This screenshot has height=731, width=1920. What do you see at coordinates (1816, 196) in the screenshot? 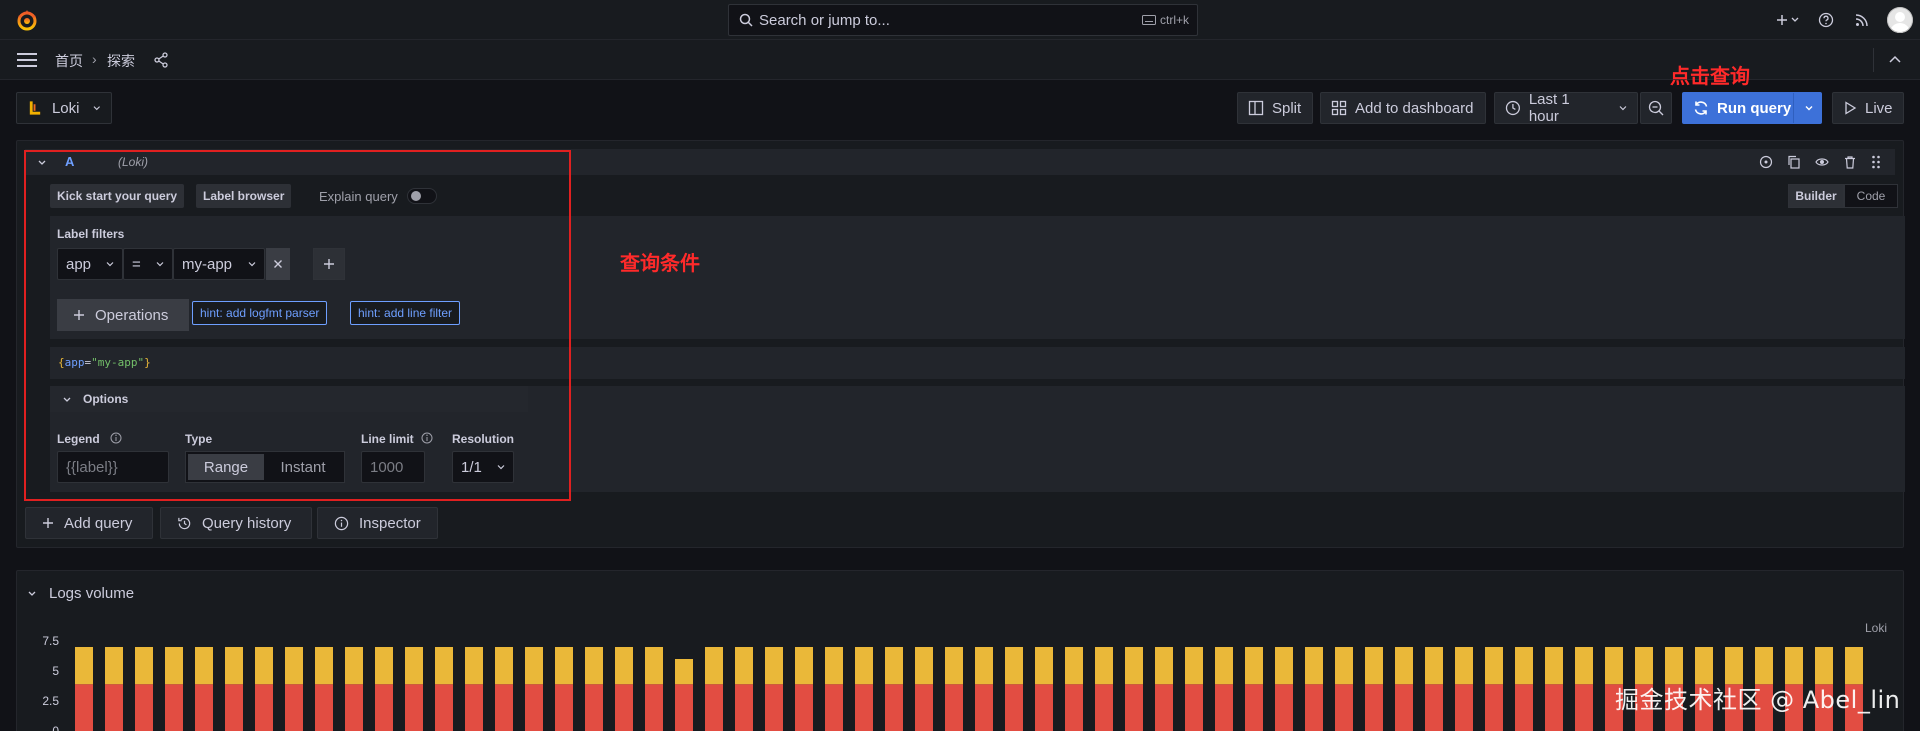
I see `builder-mode-tab: Builder` at bounding box center [1816, 196].